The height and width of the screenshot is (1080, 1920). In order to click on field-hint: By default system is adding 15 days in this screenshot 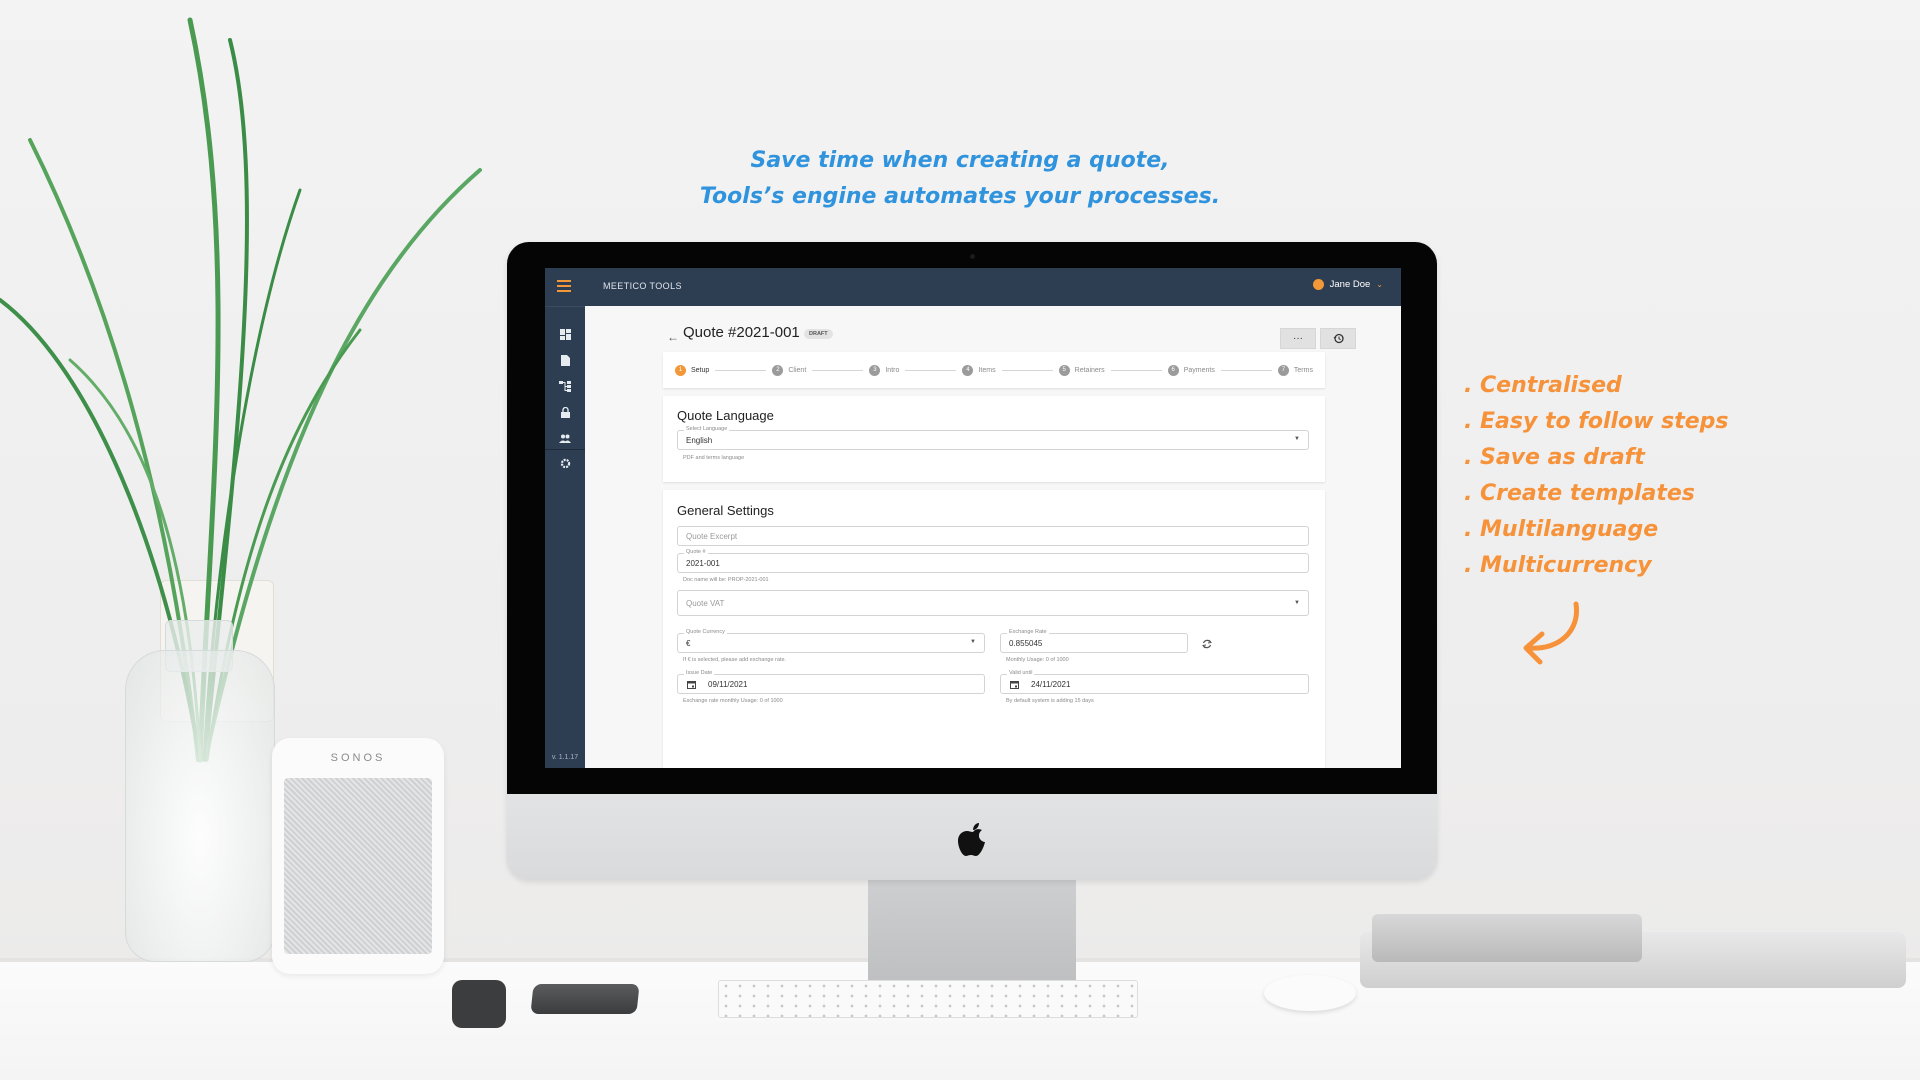, I will do `click(1050, 701)`.